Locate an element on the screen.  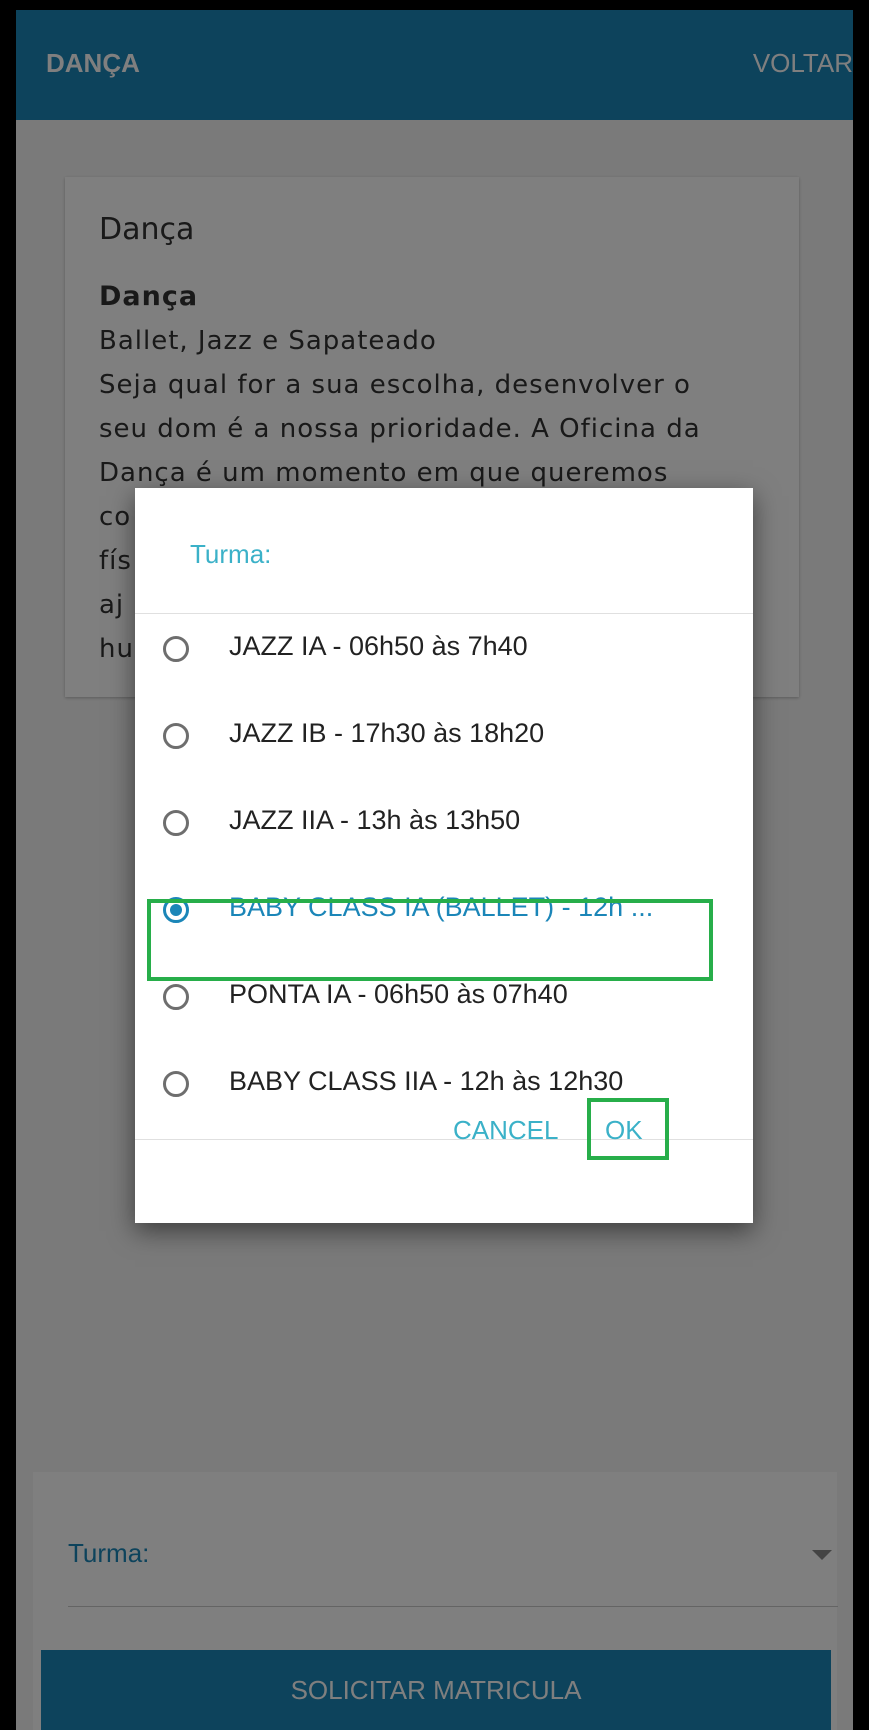
option-label: JAZZ IB - 17h30 às 18h20 is located at coordinates (387, 733).